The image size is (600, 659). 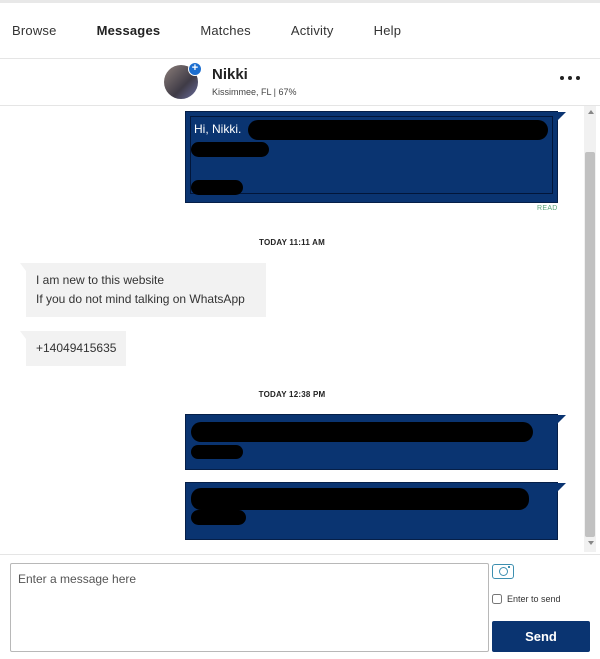 I want to click on incoming-message-line: I am new to this website, so click(x=100, y=280).